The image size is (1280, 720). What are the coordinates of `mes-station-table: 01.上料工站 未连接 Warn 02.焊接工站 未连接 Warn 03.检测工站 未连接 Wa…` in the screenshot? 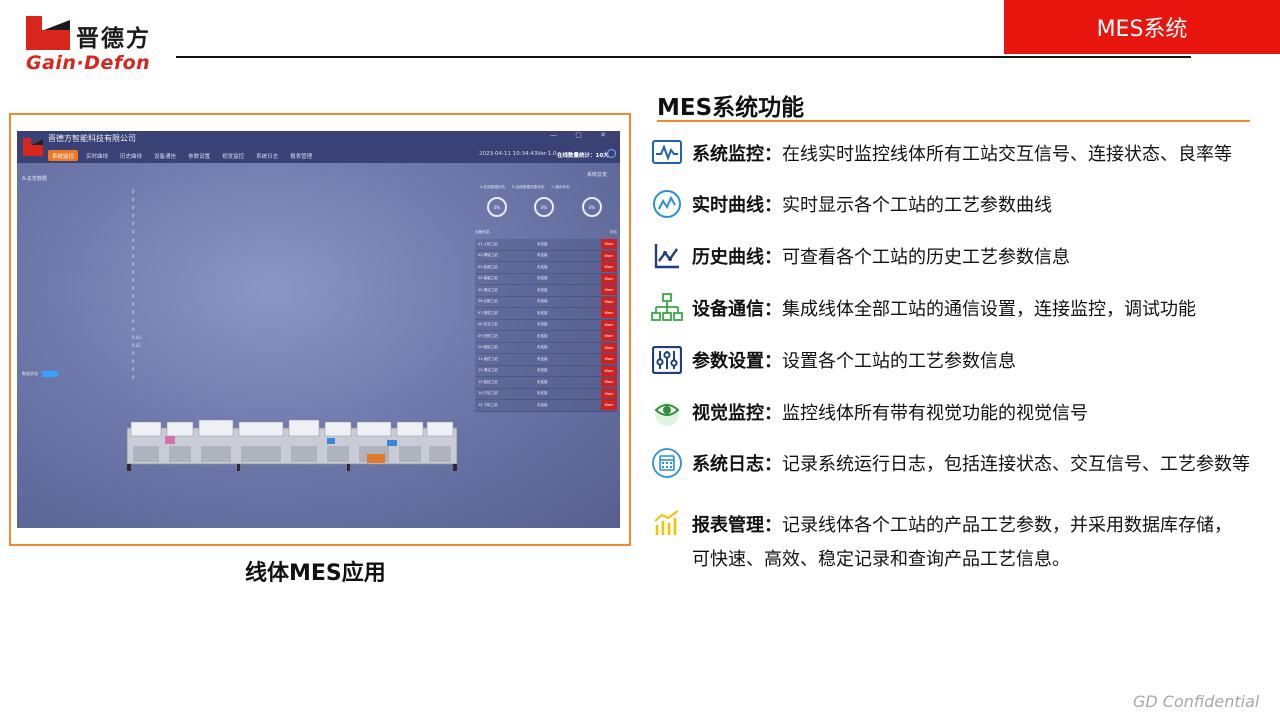 It's located at (546, 325).